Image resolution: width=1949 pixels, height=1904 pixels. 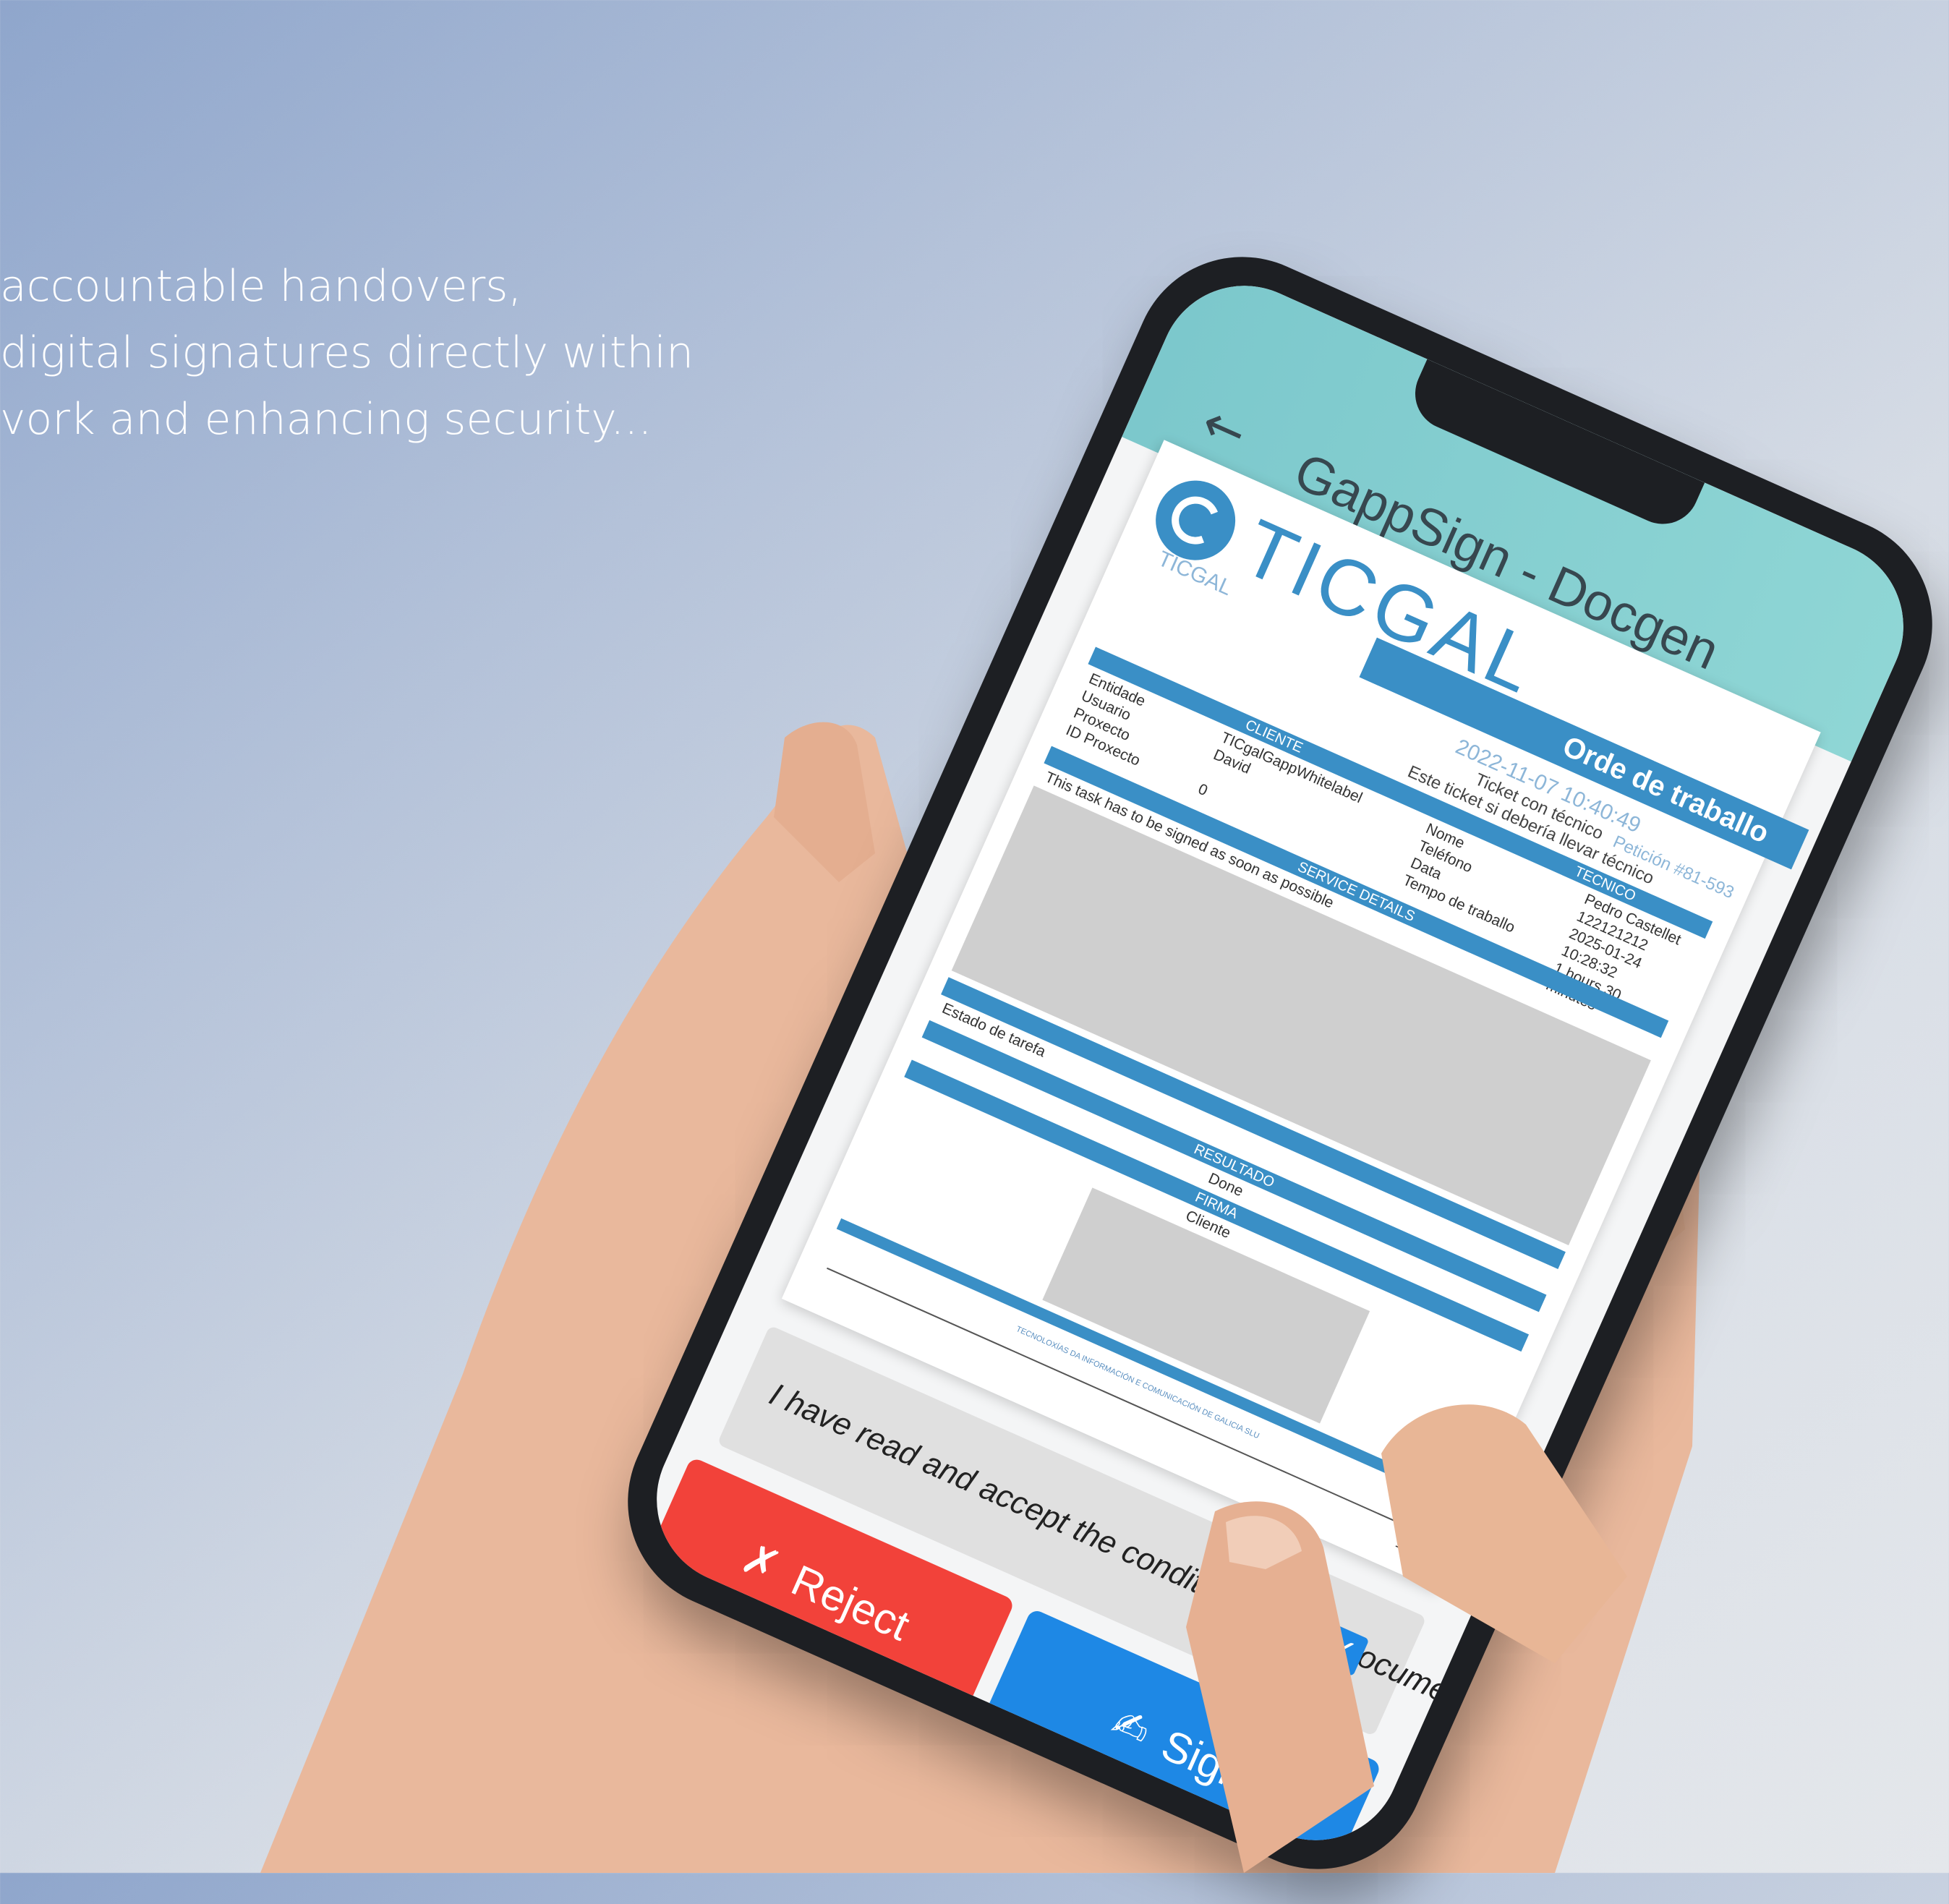 I want to click on finger-shape, so click(x=1504, y=1533).